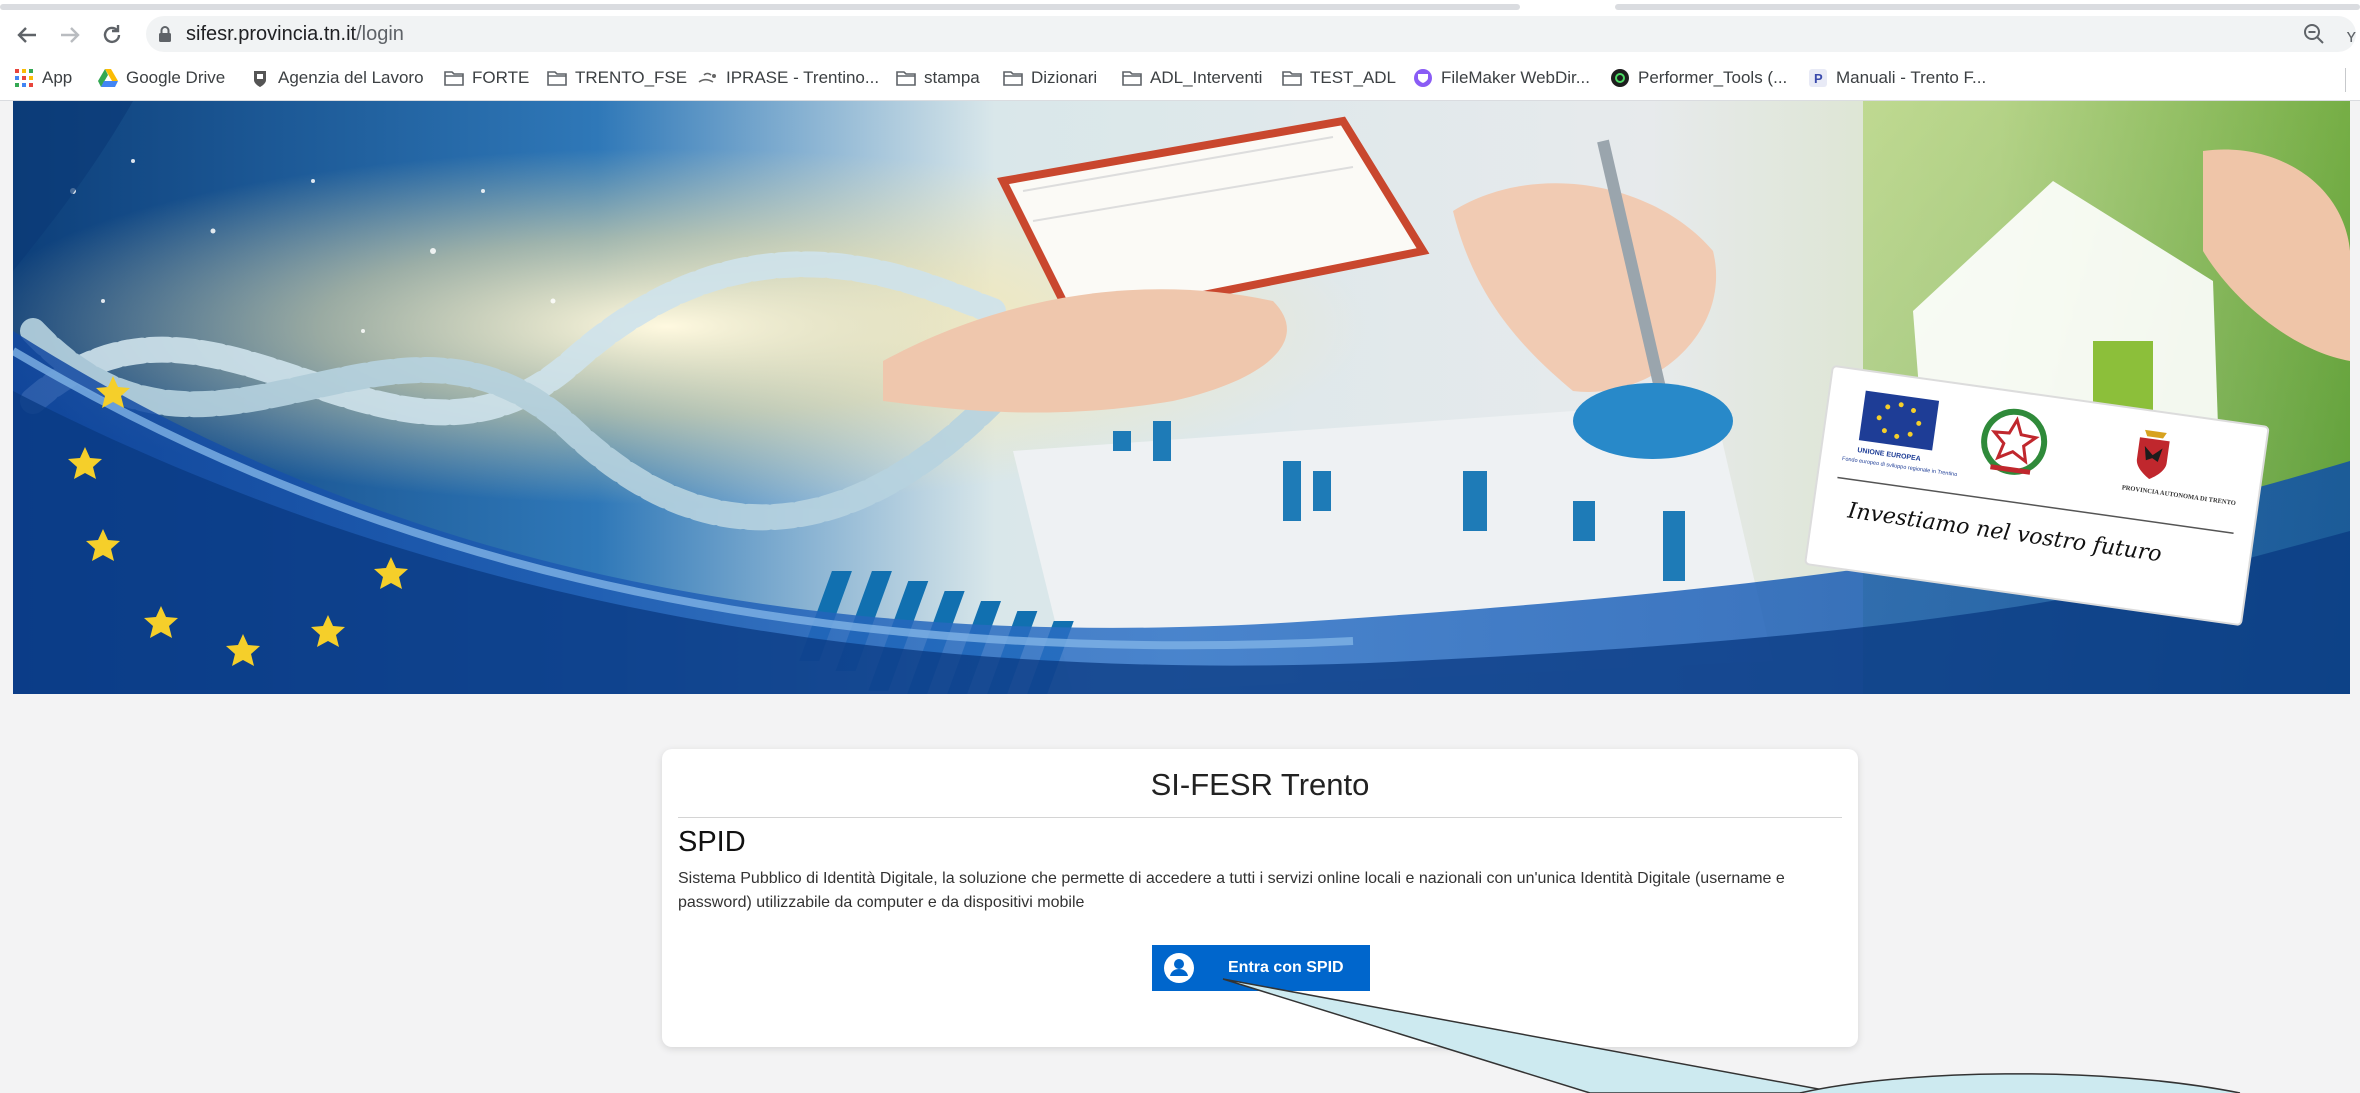 The height and width of the screenshot is (1093, 2360). What do you see at coordinates (165, 34) in the screenshot?
I see `lock-icon` at bounding box center [165, 34].